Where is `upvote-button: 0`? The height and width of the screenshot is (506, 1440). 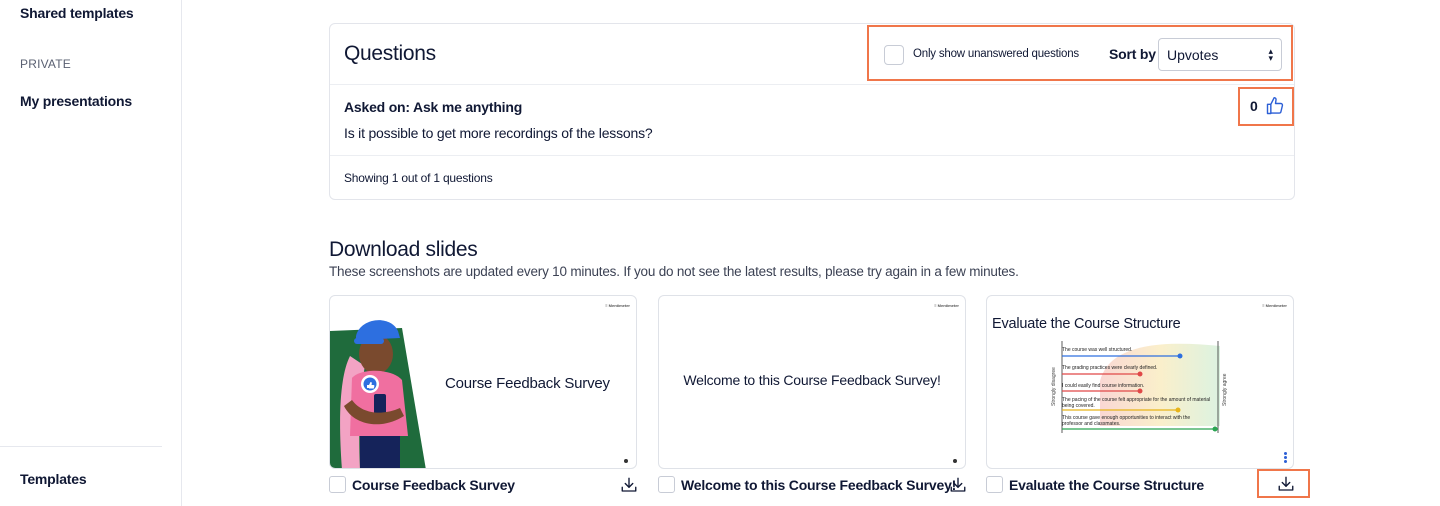 upvote-button: 0 is located at coordinates (1266, 106).